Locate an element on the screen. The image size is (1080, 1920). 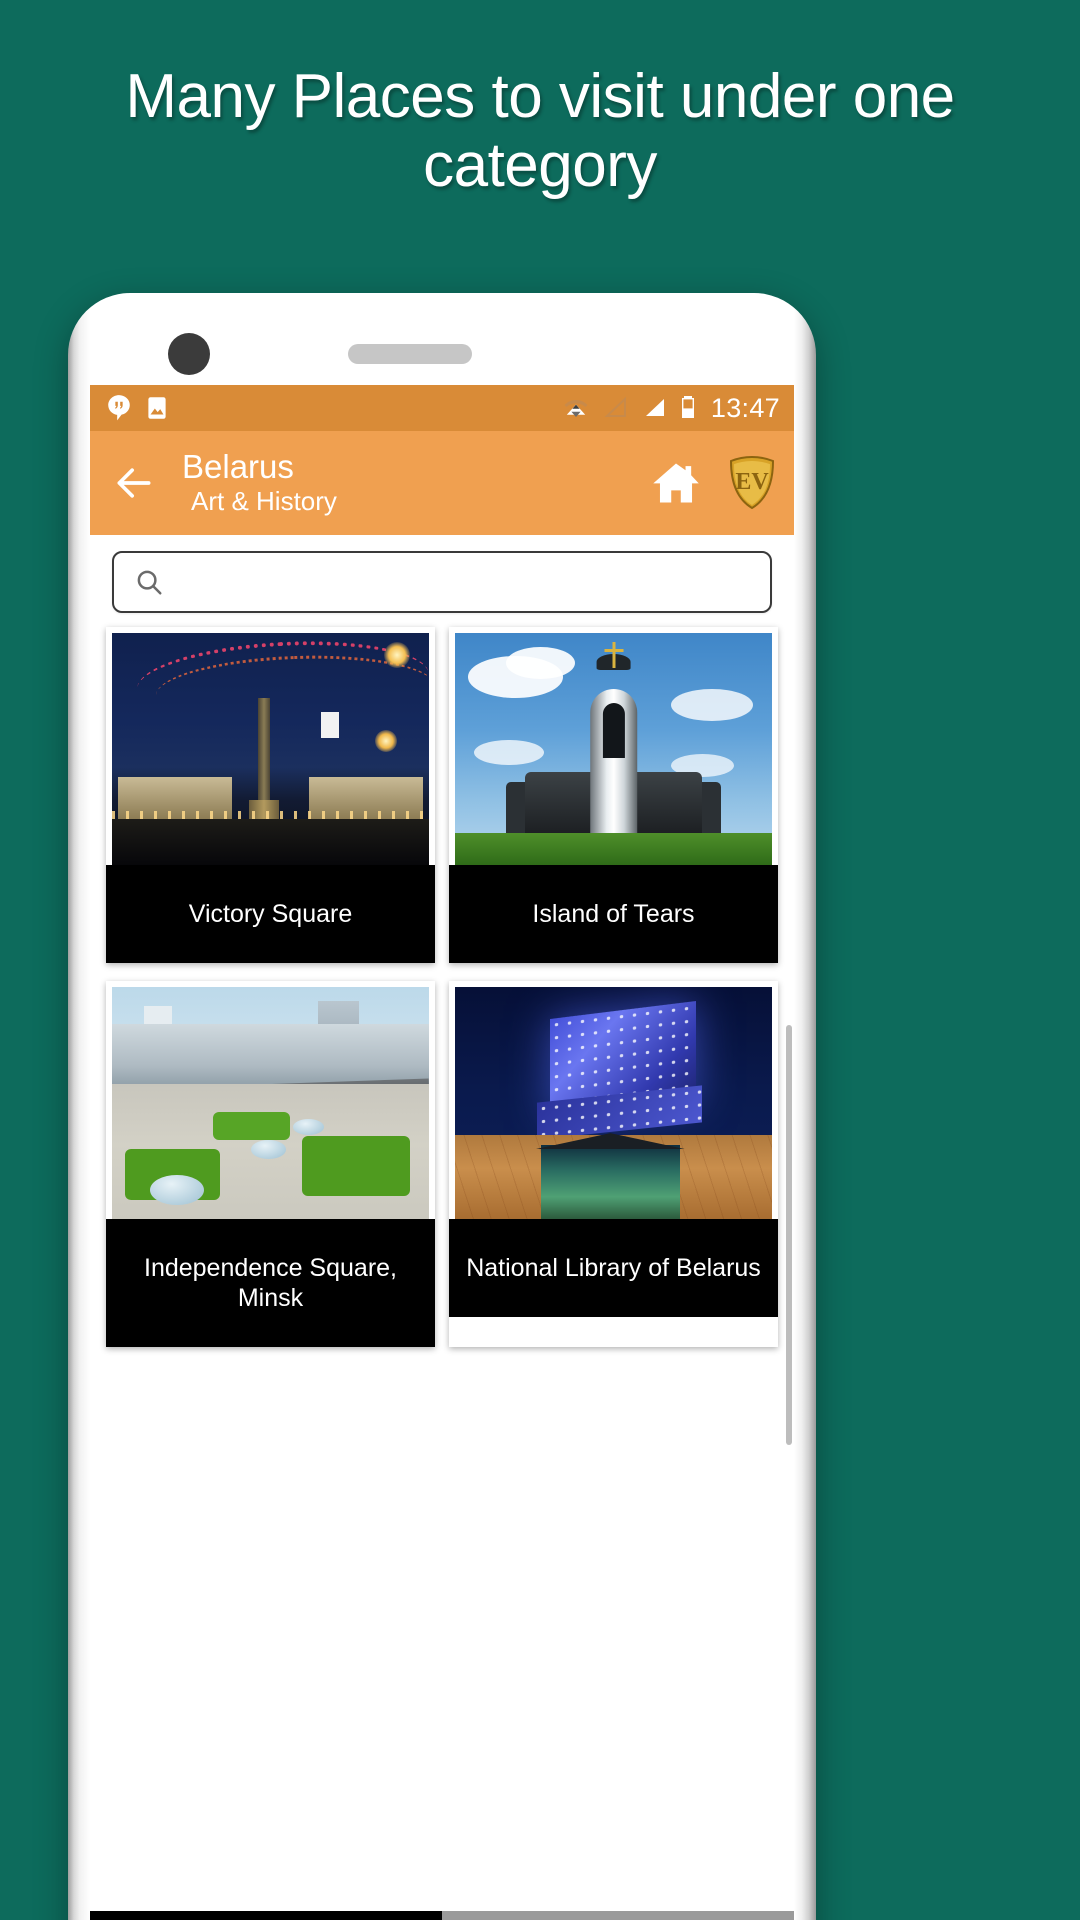
place-image-island-of-tears is located at coordinates (613, 749).